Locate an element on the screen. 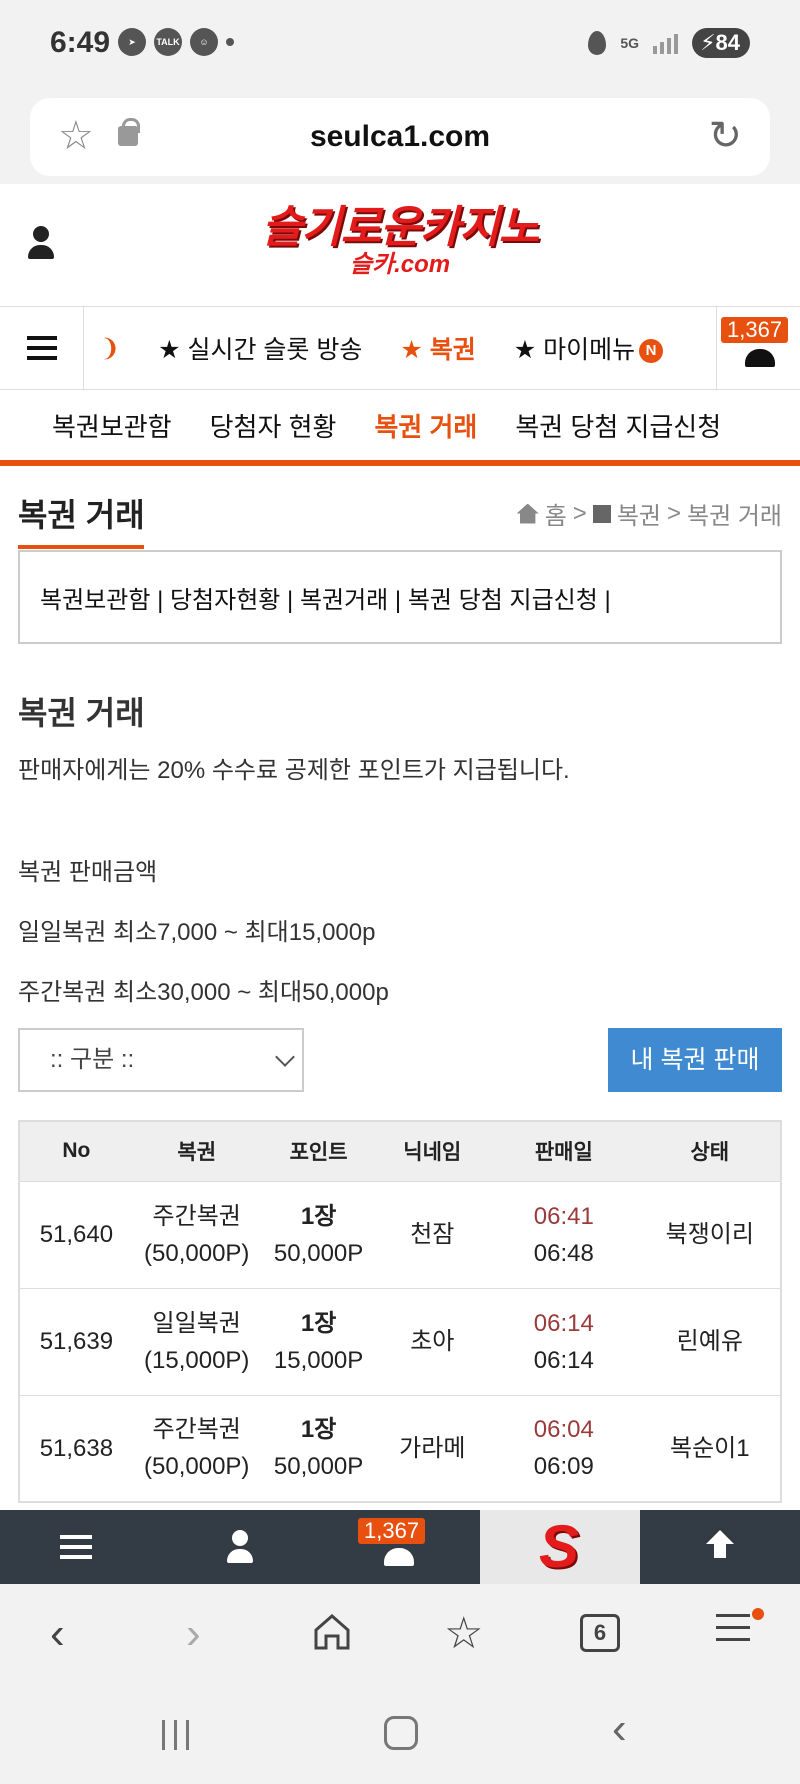 Image resolution: width=800 pixels, height=1784 pixels. subtab-payout-request: 복권 당첨 지급신청 is located at coordinates (618, 425).